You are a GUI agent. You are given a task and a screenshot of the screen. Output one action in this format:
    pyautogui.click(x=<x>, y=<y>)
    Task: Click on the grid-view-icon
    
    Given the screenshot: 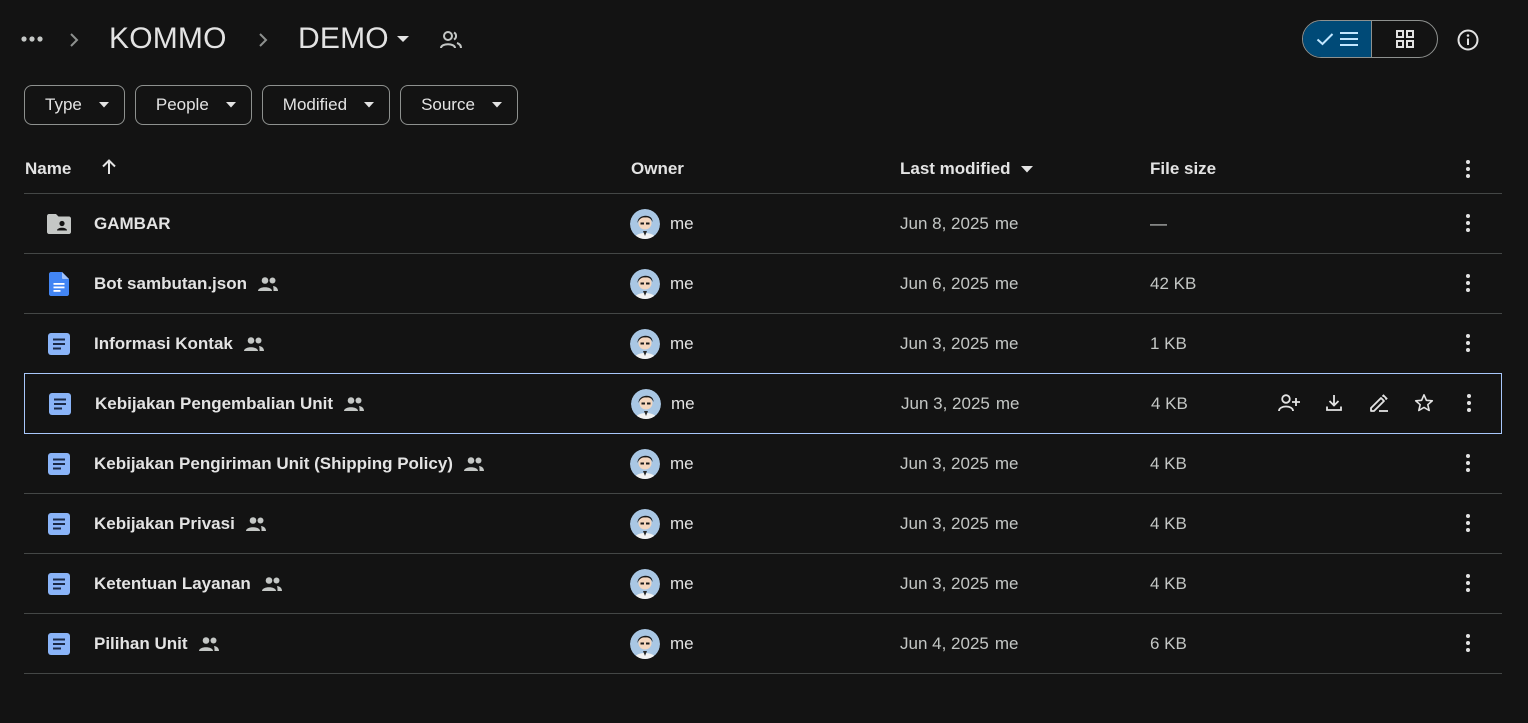 What is the action you would take?
    pyautogui.click(x=1404, y=39)
    